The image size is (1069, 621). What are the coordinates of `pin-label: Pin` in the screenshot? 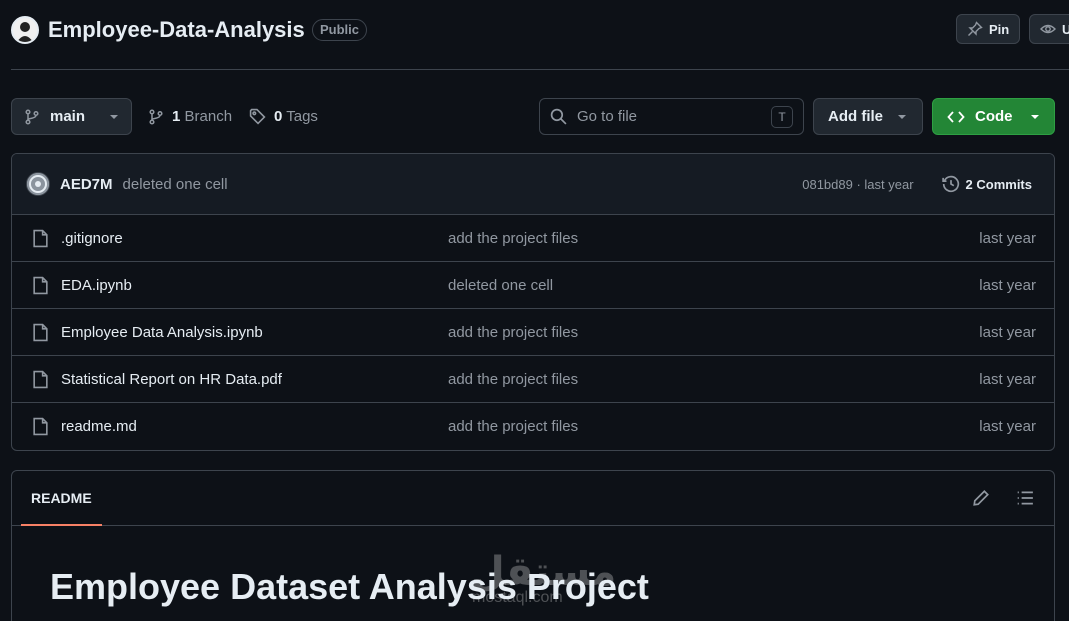 It's located at (999, 29).